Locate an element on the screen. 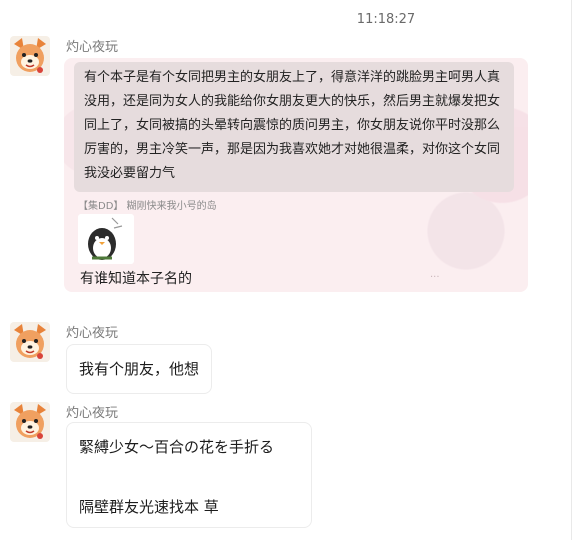 This screenshot has height=540, width=572. message-text: 我有个朋友，他想 is located at coordinates (139, 369).